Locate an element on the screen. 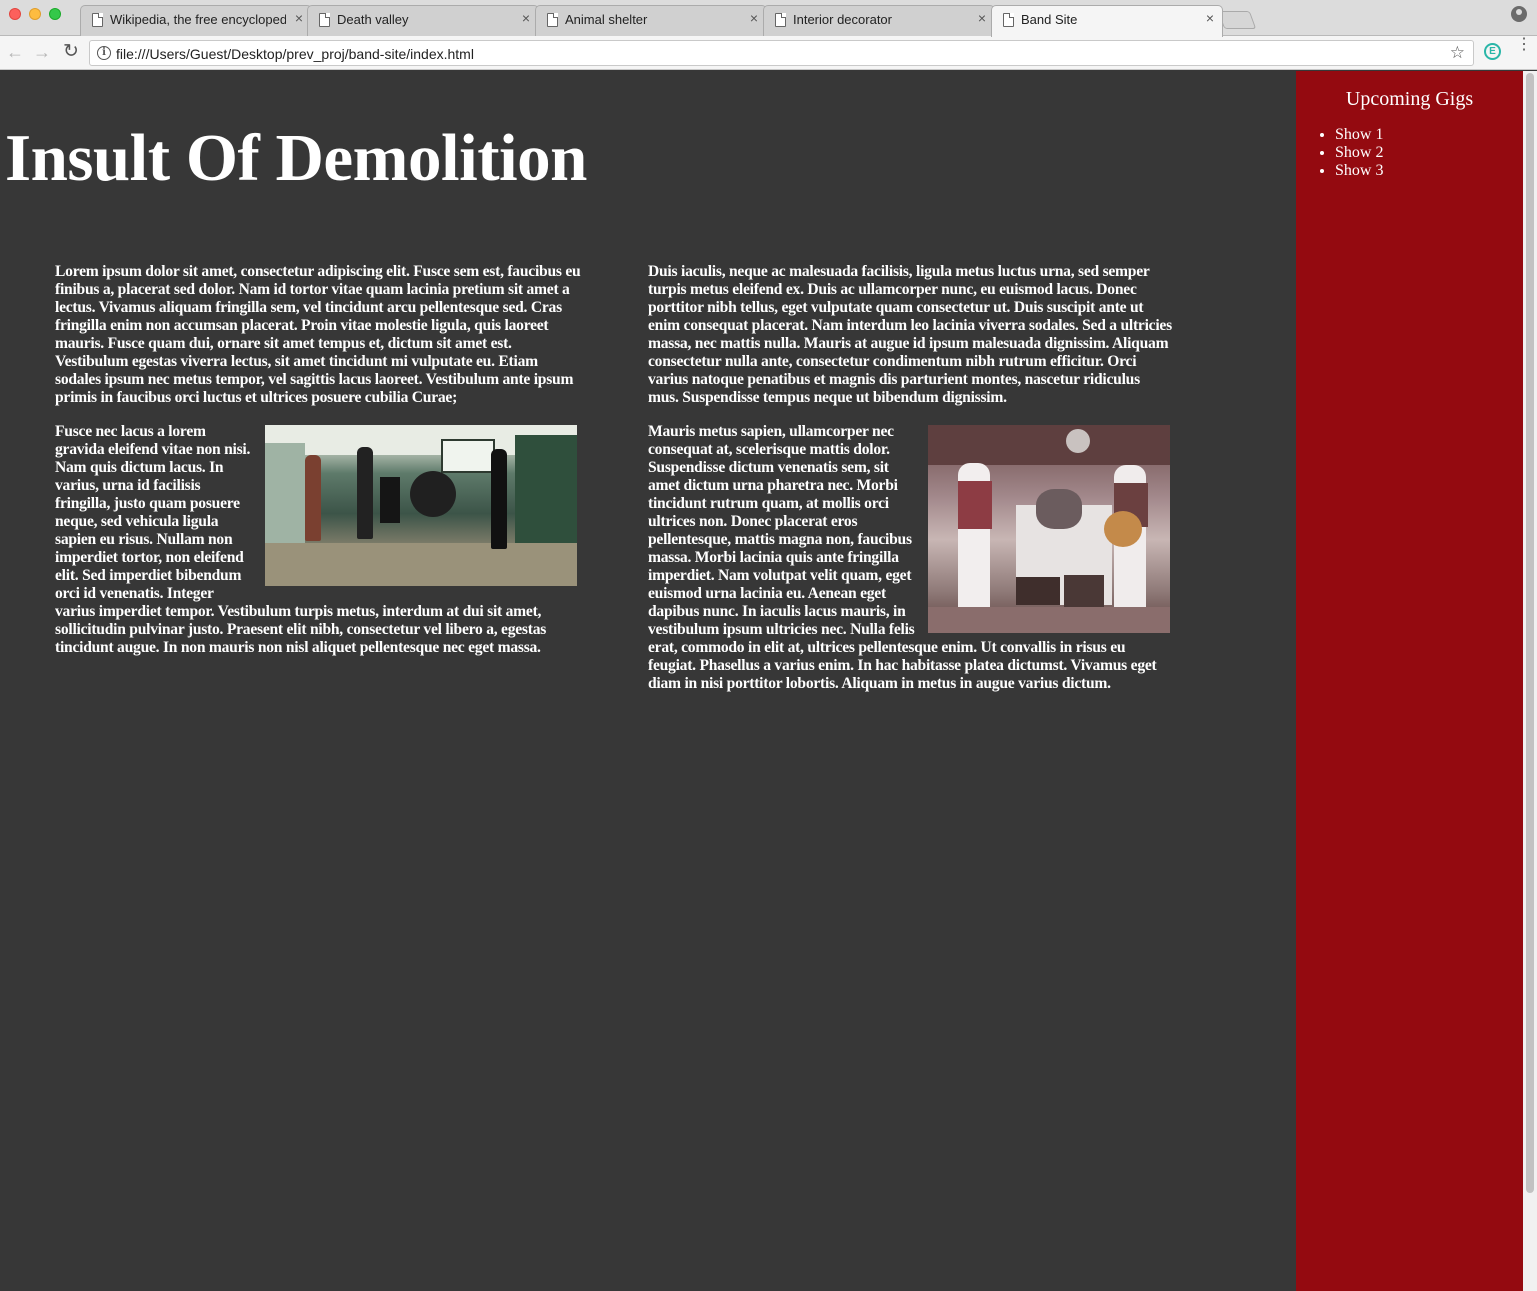  band-photo-rehearsal is located at coordinates (421, 505).